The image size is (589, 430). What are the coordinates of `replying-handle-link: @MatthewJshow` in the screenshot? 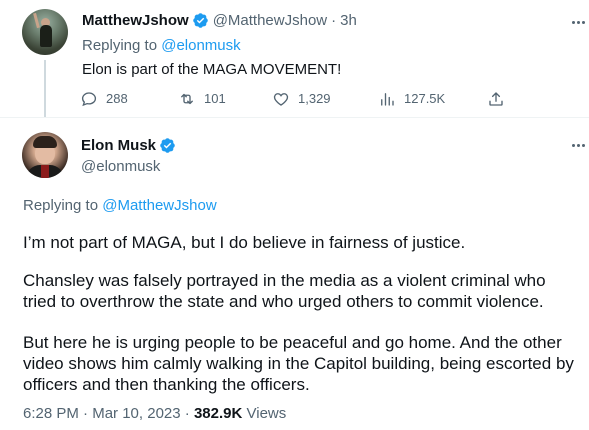 It's located at (159, 205).